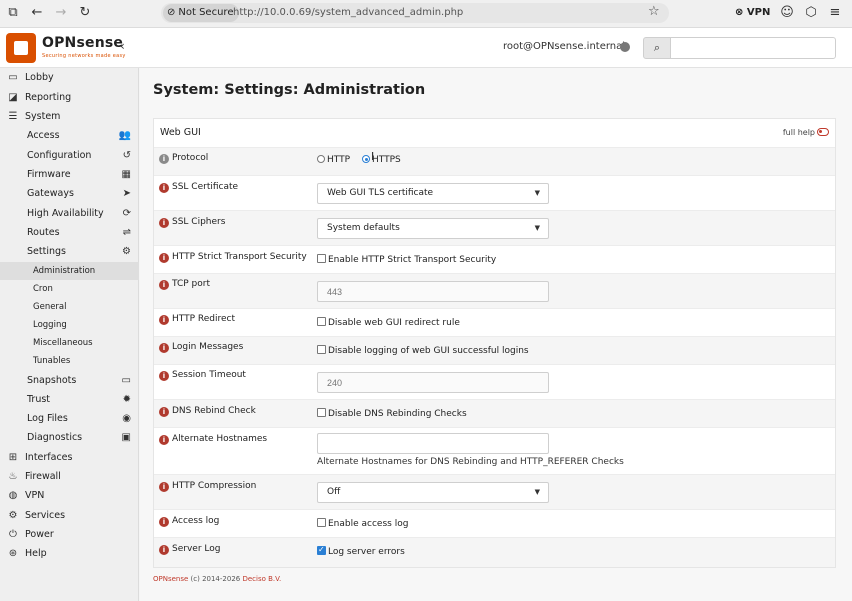 This screenshot has width=852, height=601. Describe the element at coordinates (321, 321) in the screenshot. I see `http-redirect-checkbox` at that location.